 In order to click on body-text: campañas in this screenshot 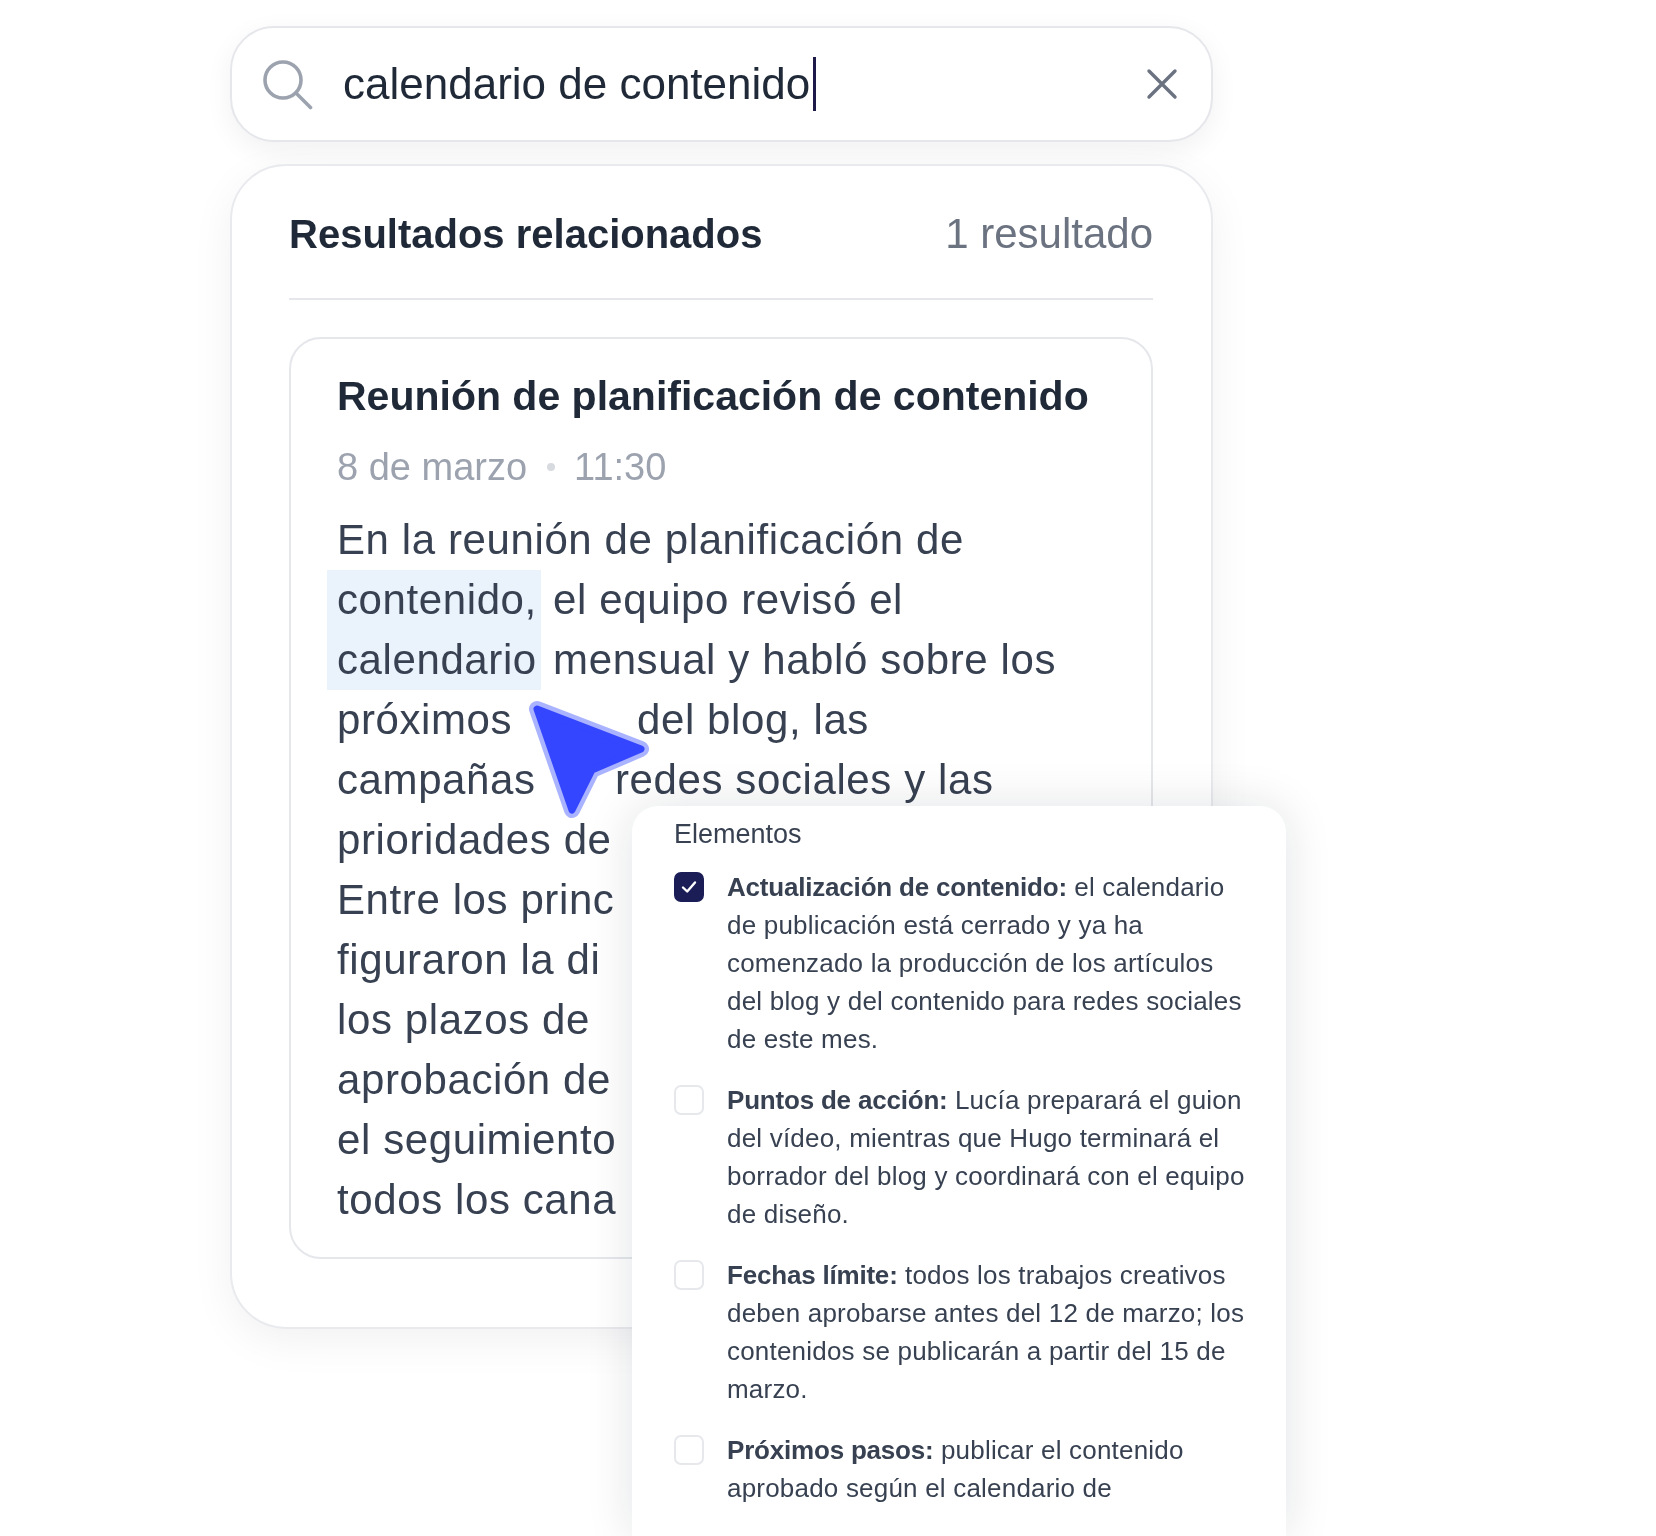, I will do `click(436, 780)`.